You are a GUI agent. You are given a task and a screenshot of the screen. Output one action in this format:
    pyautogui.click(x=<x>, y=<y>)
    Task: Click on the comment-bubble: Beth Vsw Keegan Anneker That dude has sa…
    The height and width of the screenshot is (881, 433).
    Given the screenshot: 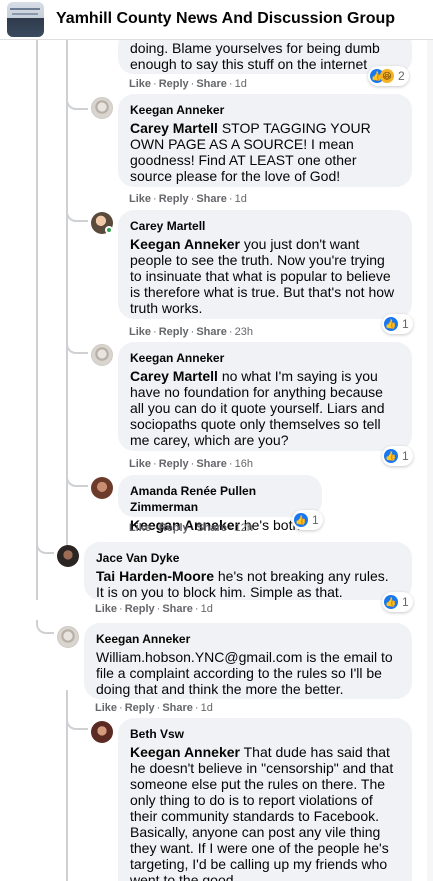 What is the action you would take?
    pyautogui.click(x=265, y=799)
    